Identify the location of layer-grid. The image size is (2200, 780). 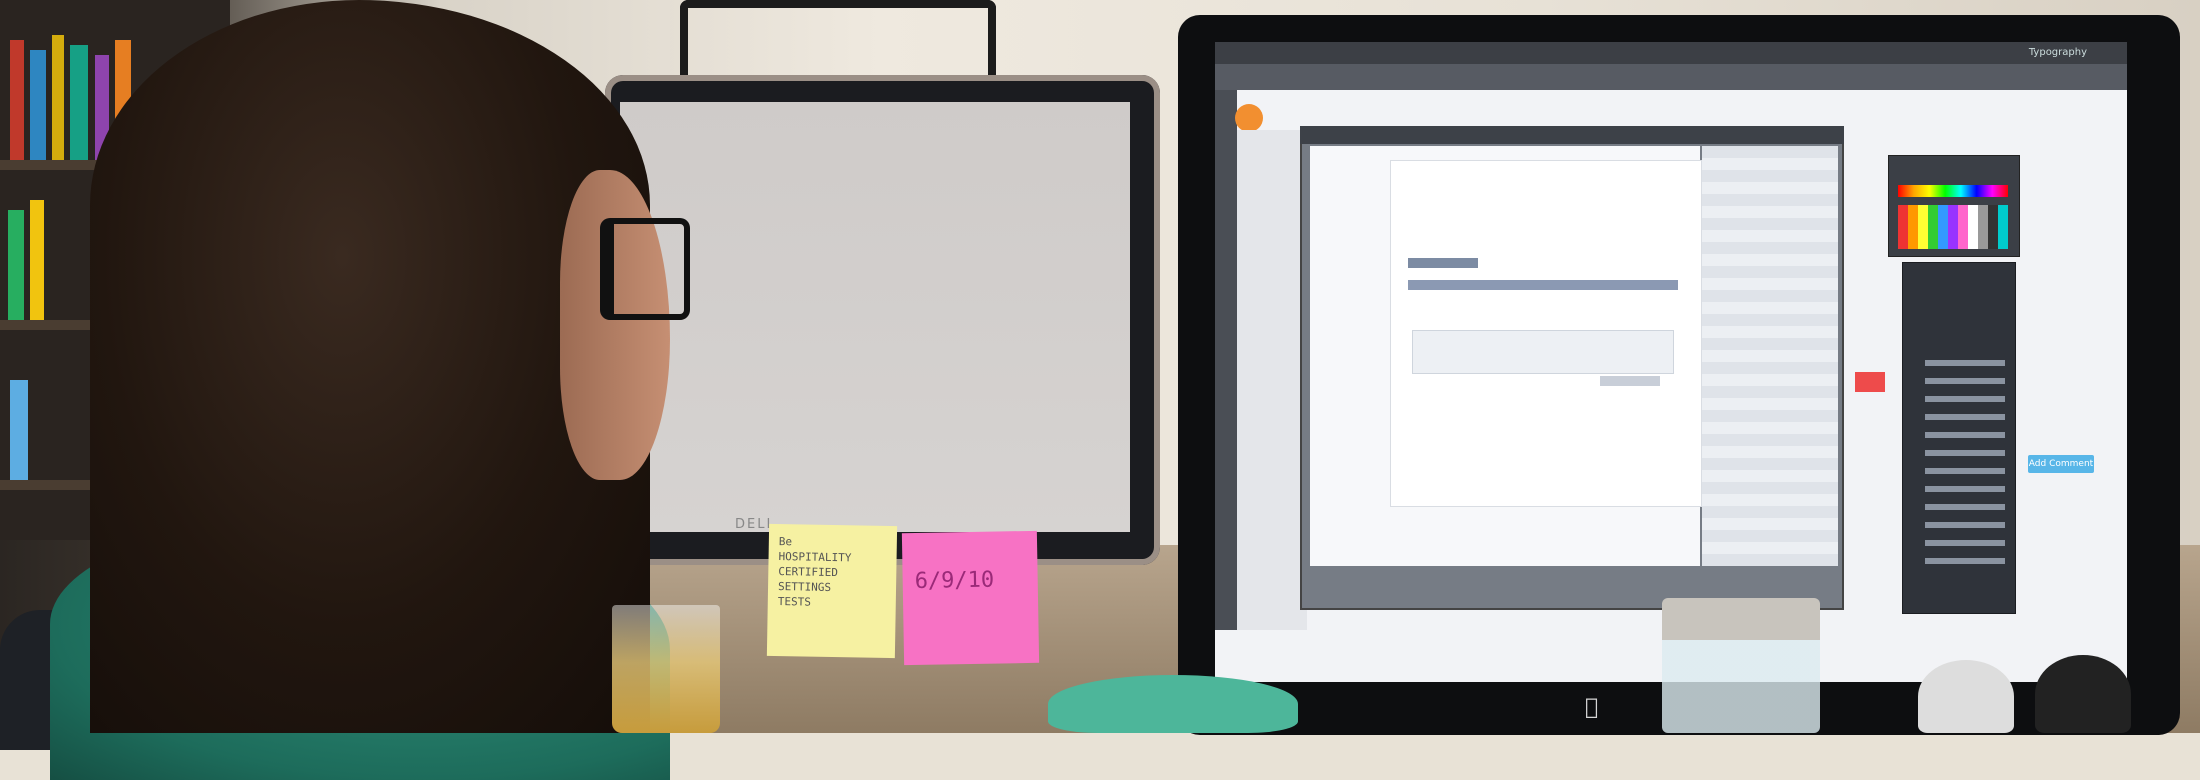
(1770, 356).